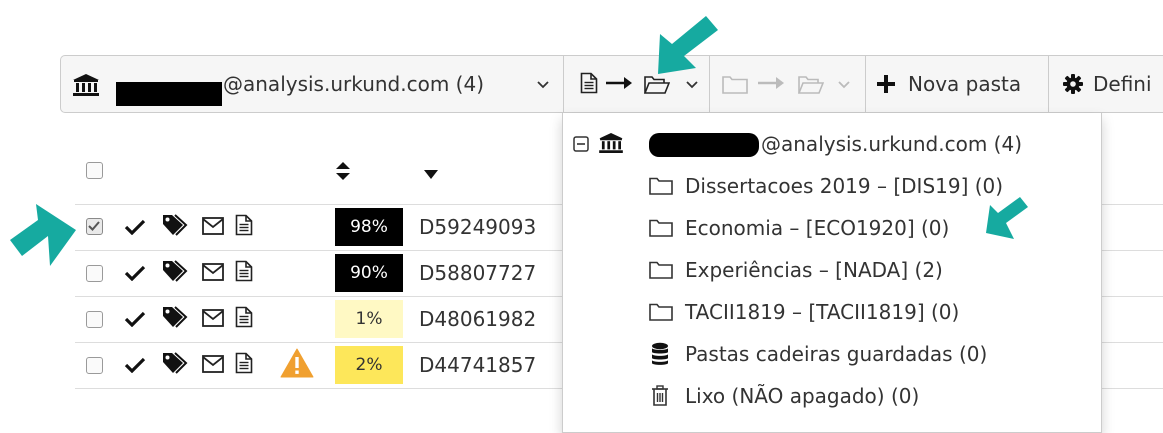 This screenshot has height=433, width=1163. I want to click on folder-item: Experiências – [NADA] (2), so click(832, 270).